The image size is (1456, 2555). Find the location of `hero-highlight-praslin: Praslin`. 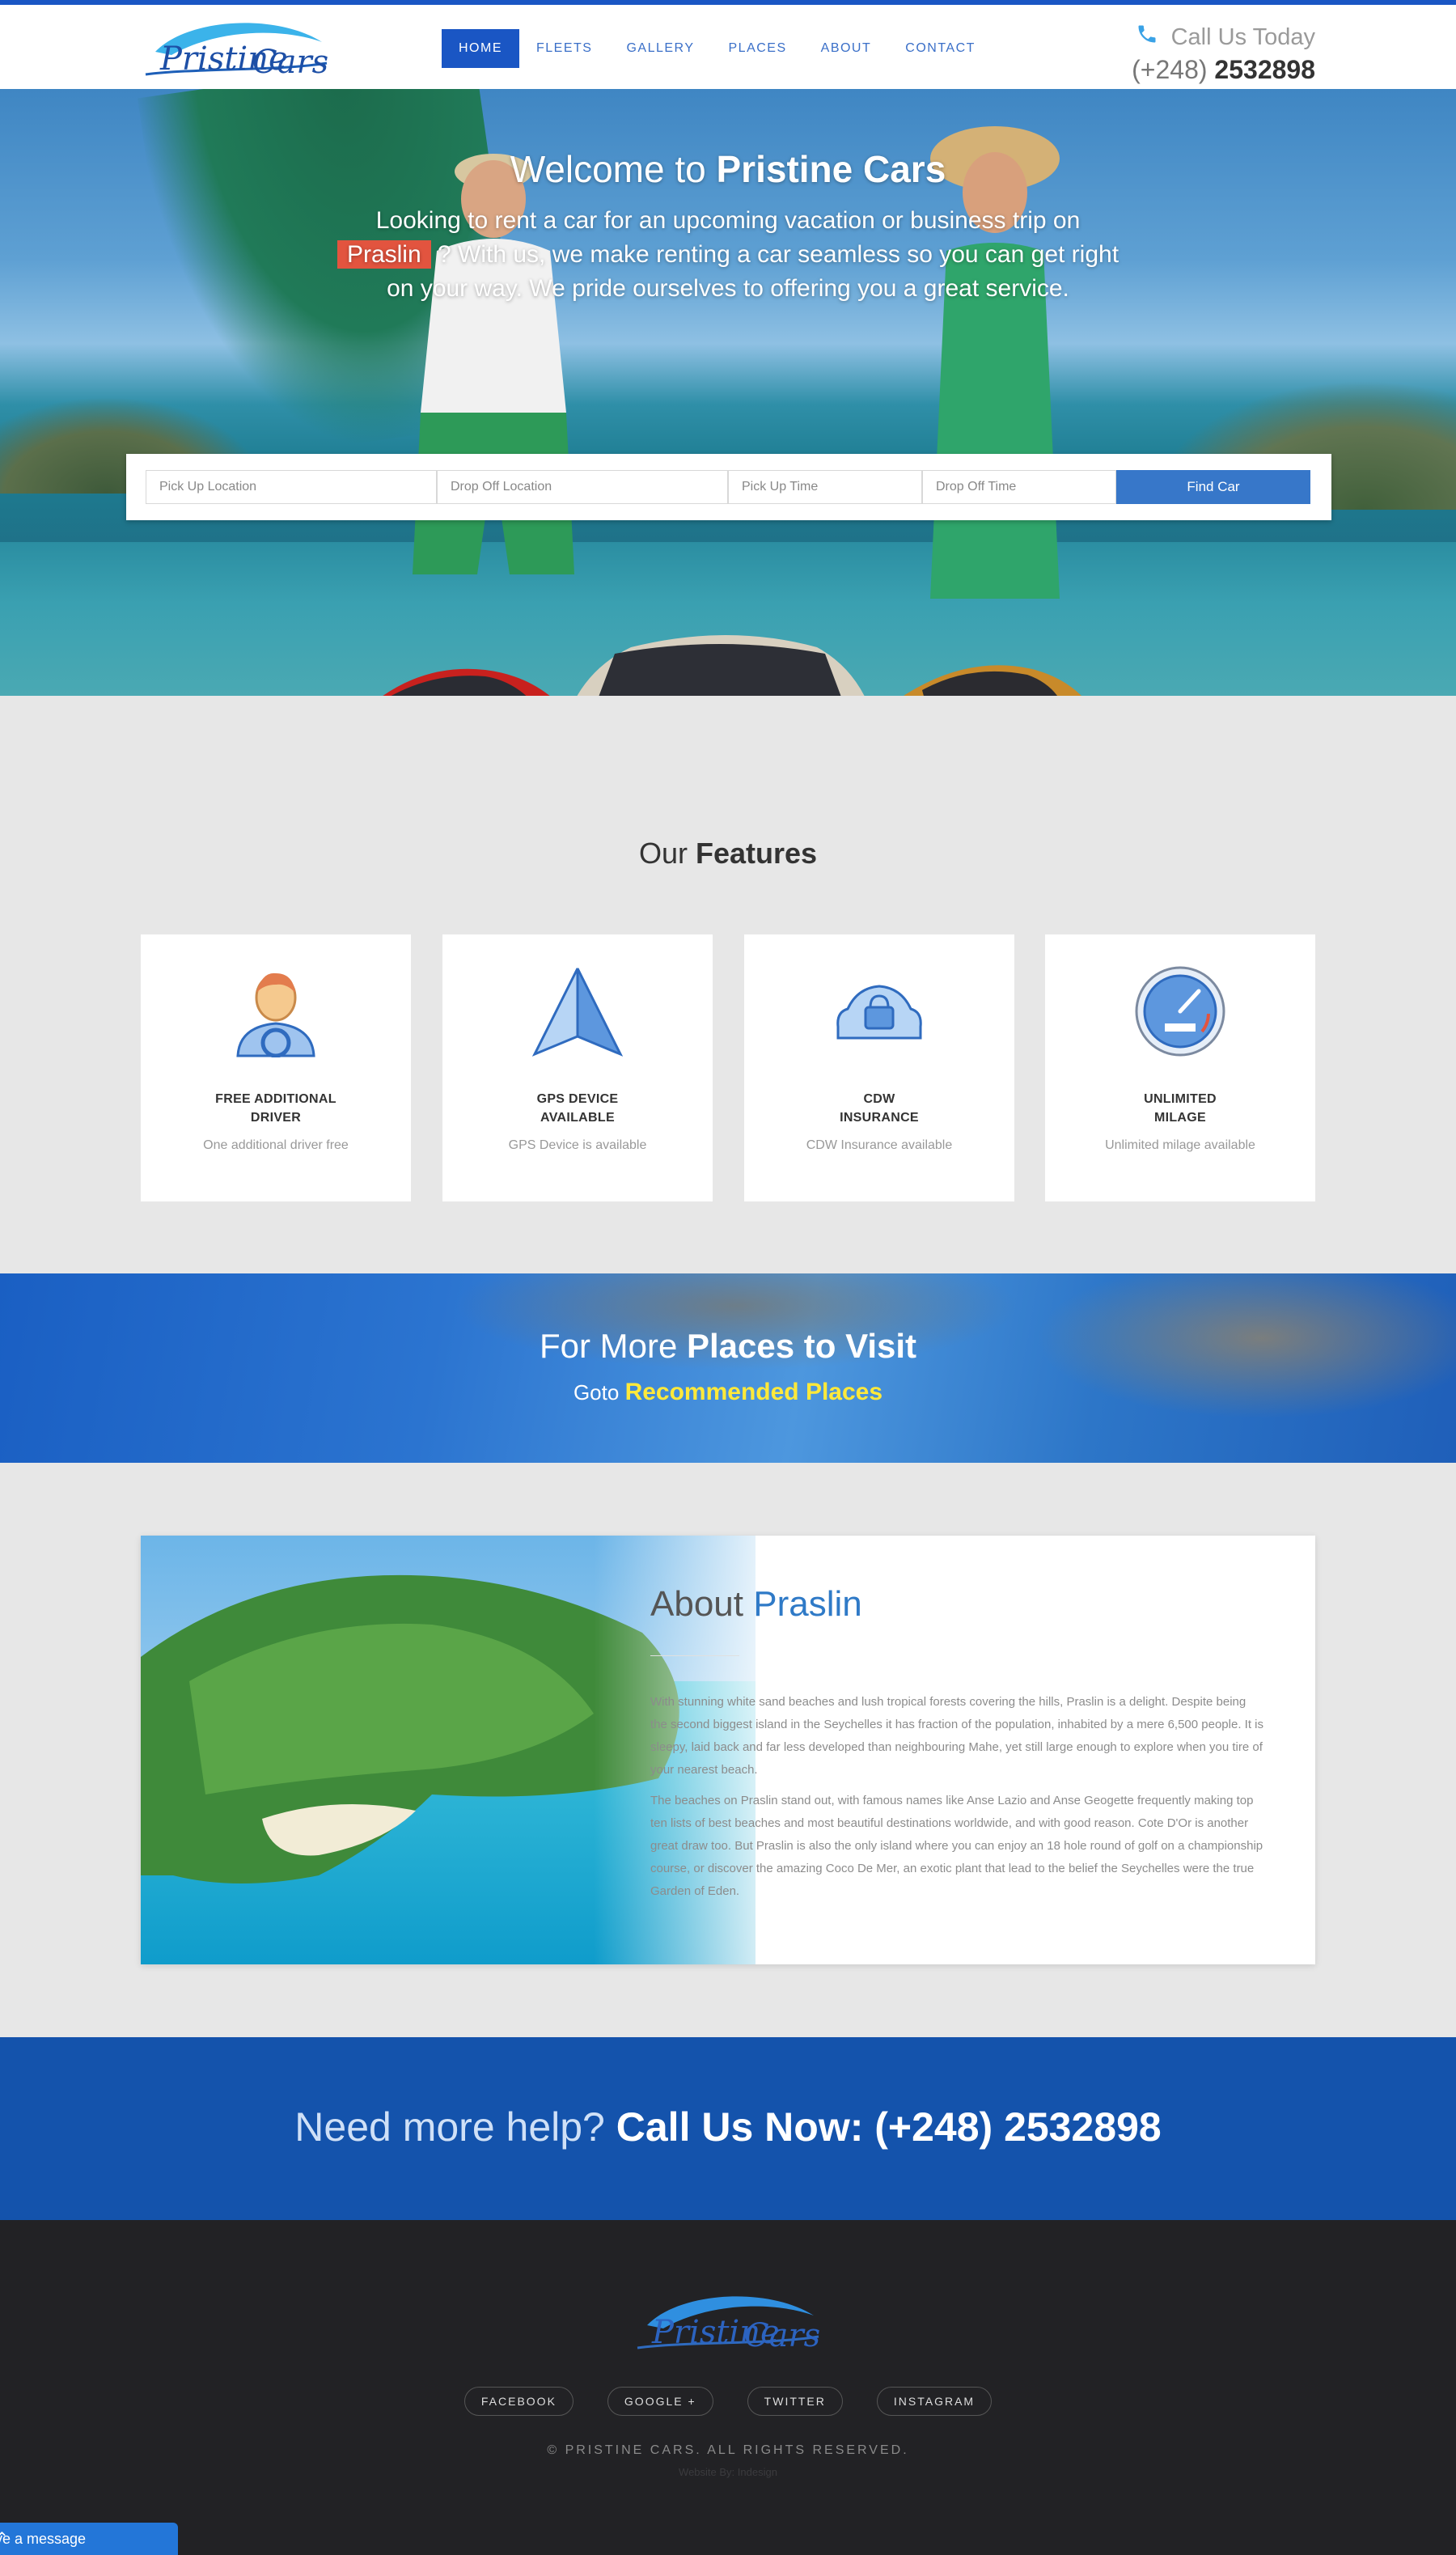

hero-highlight-praslin: Praslin is located at coordinates (383, 254).